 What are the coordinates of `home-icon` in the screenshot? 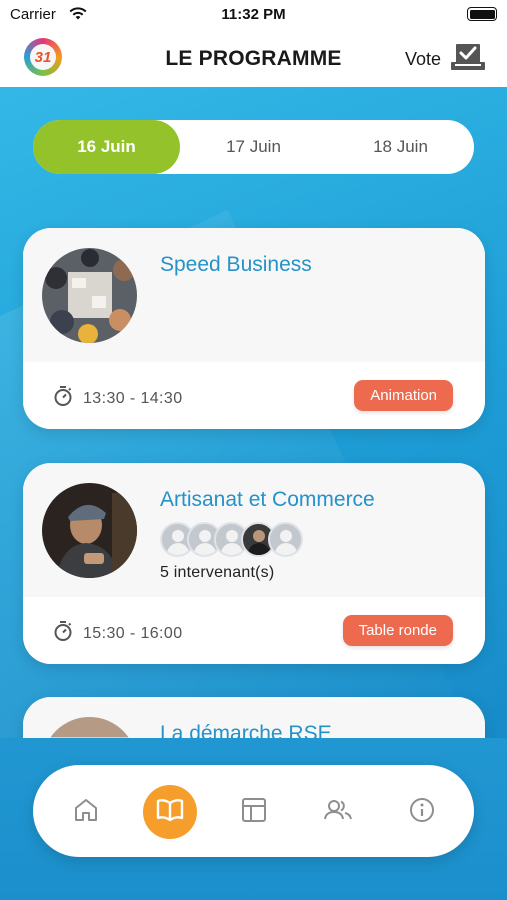 It's located at (86, 812).